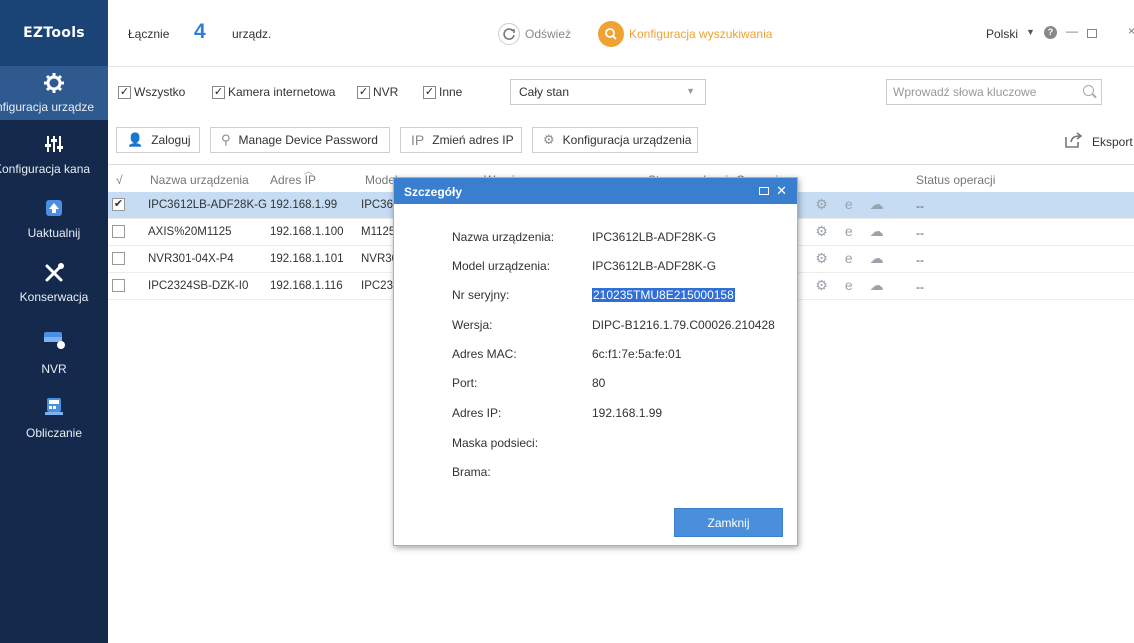  What do you see at coordinates (135, 139) in the screenshot?
I see `user-icon: 👤` at bounding box center [135, 139].